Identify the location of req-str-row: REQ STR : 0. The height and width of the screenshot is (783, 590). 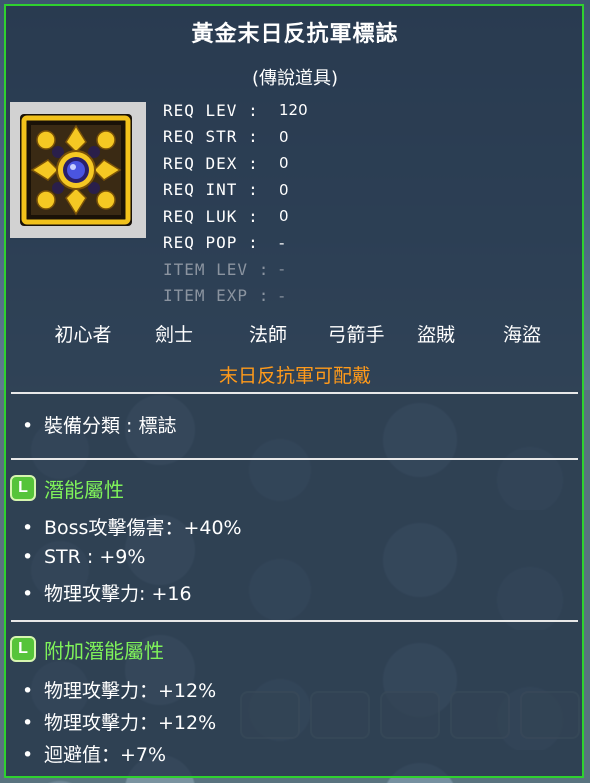
(235, 137).